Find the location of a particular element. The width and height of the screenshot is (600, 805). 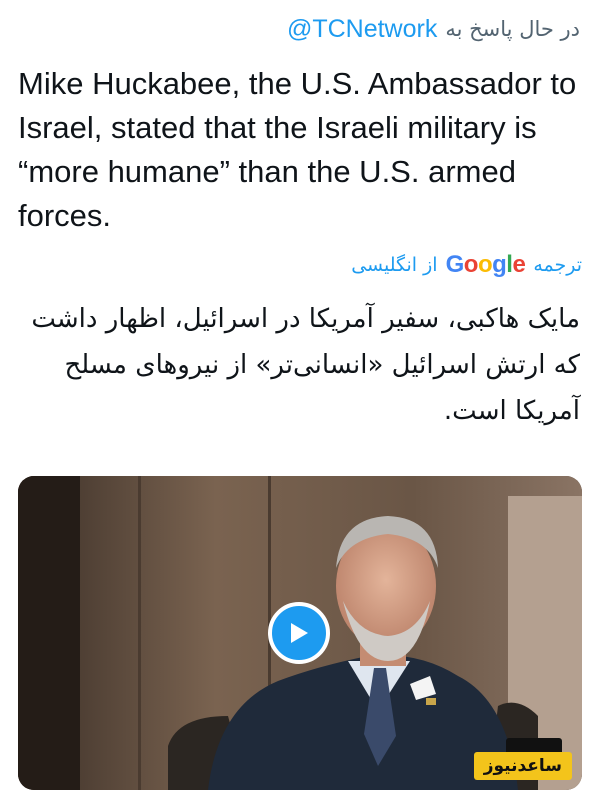

google-logo: Google is located at coordinates (485, 264).